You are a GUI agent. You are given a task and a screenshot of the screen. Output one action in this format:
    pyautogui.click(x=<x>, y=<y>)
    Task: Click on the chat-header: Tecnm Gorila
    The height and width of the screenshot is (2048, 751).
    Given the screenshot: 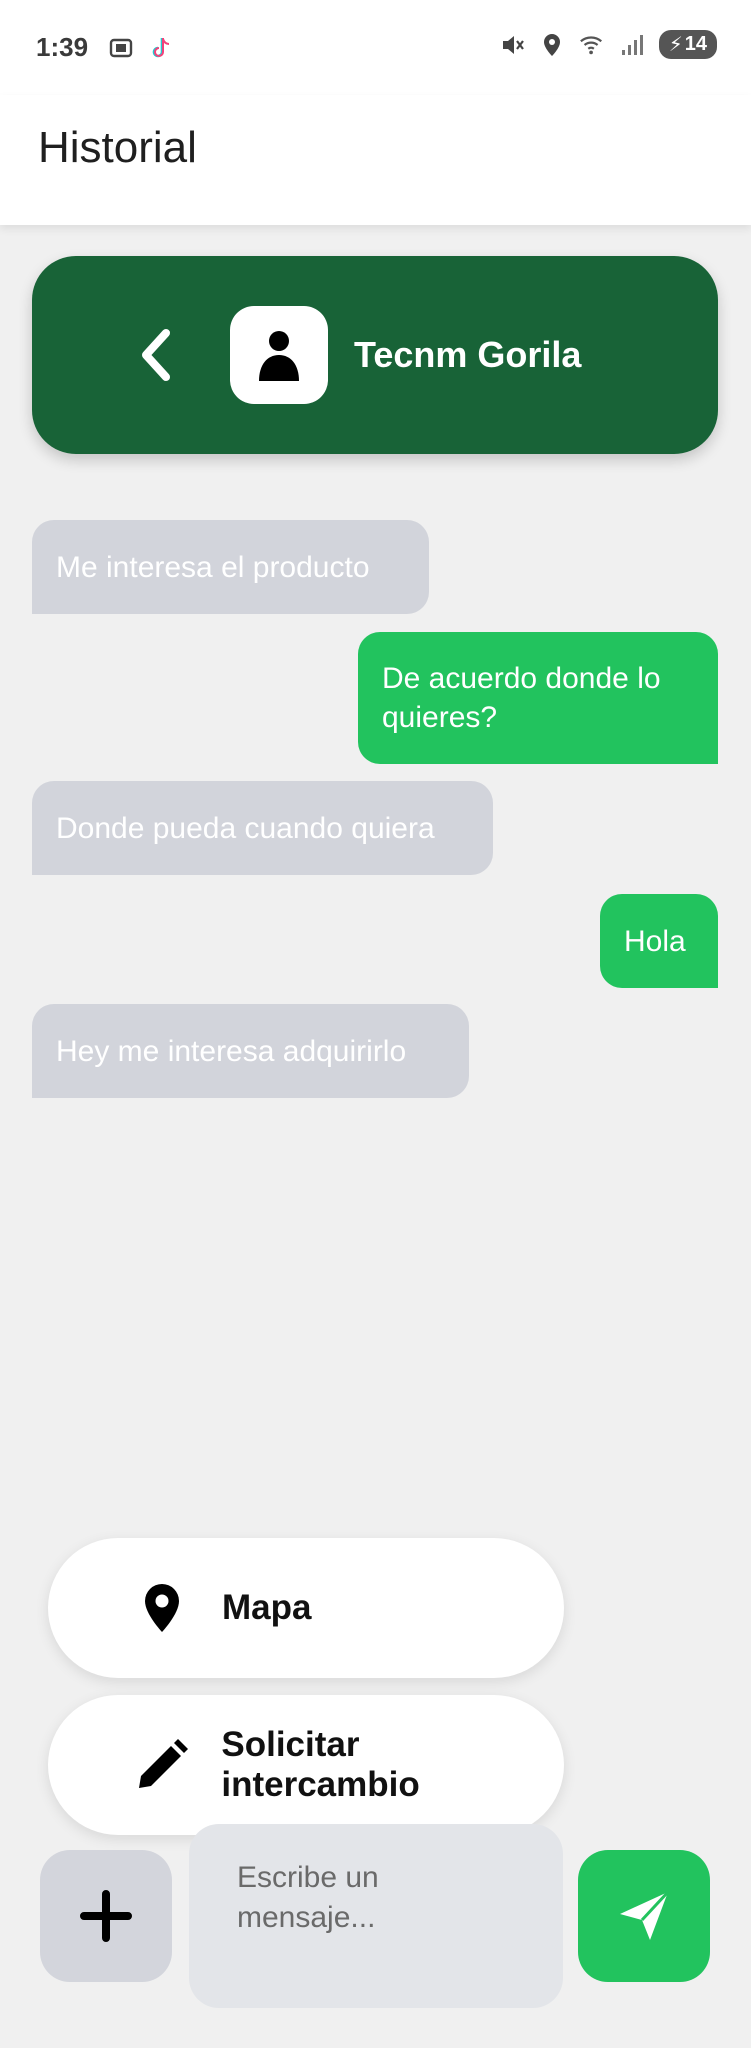 What is the action you would take?
    pyautogui.click(x=375, y=355)
    